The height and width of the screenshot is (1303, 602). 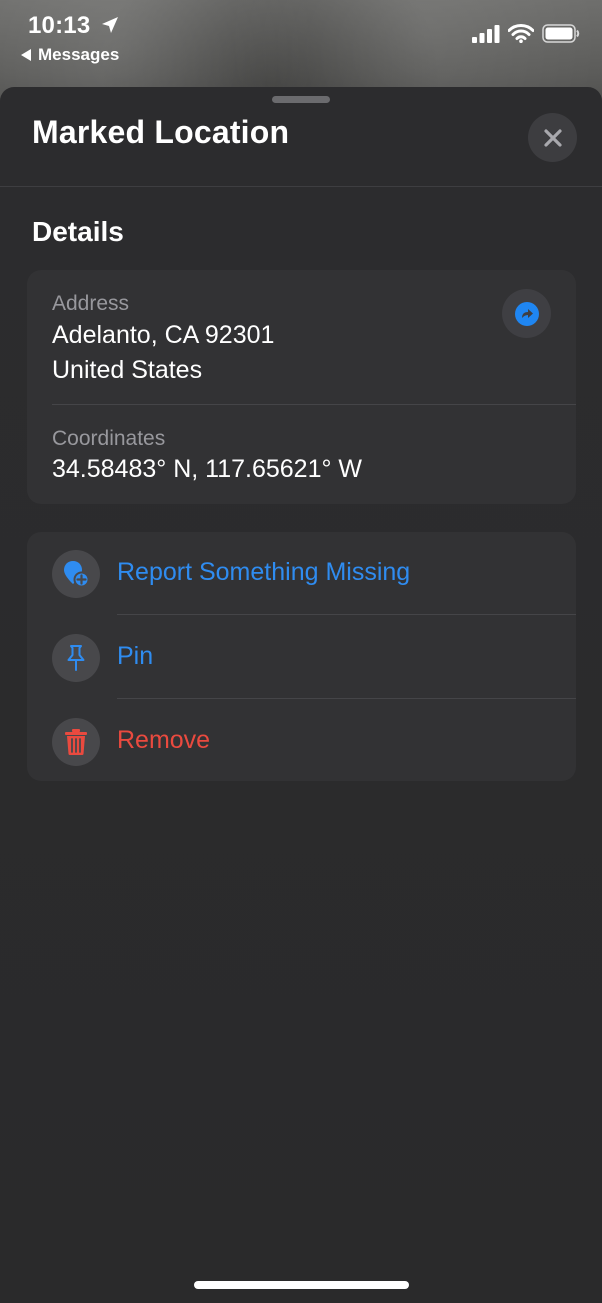 What do you see at coordinates (301, 186) in the screenshot?
I see `header-divider` at bounding box center [301, 186].